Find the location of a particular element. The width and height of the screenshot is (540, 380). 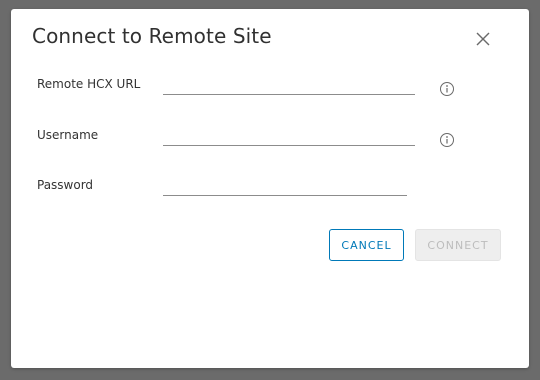

close-icon is located at coordinates (483, 39).